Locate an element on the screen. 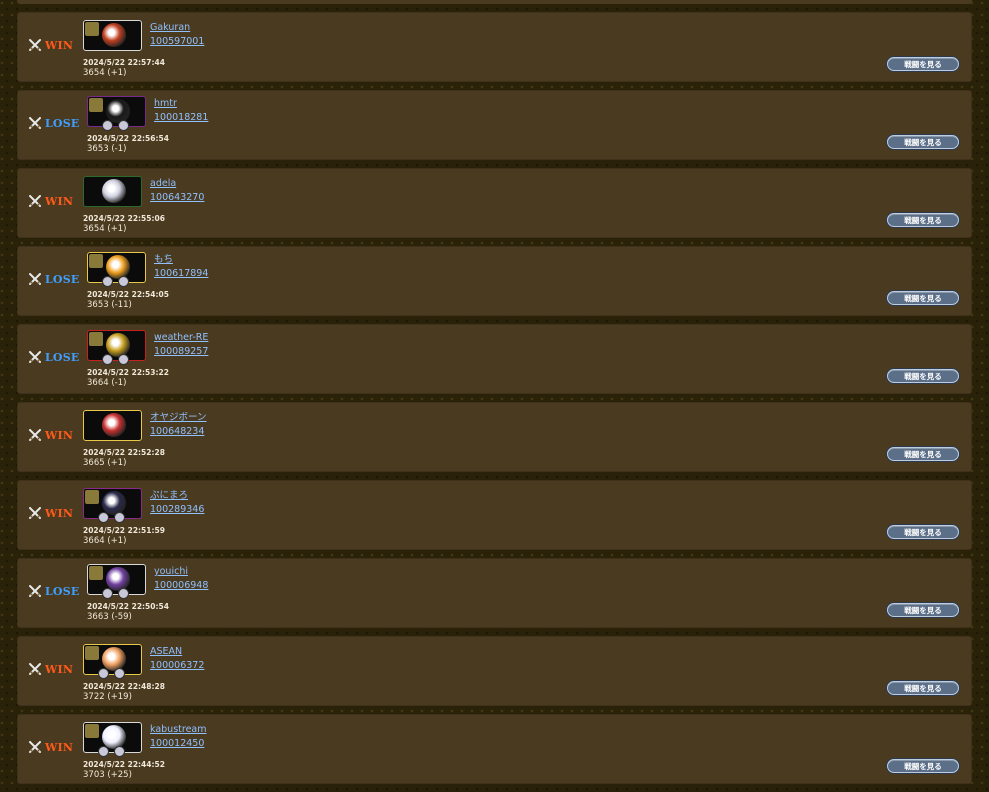  battle-meta: 2024/5/22 22:54:05 3653 (-11) is located at coordinates (128, 300).